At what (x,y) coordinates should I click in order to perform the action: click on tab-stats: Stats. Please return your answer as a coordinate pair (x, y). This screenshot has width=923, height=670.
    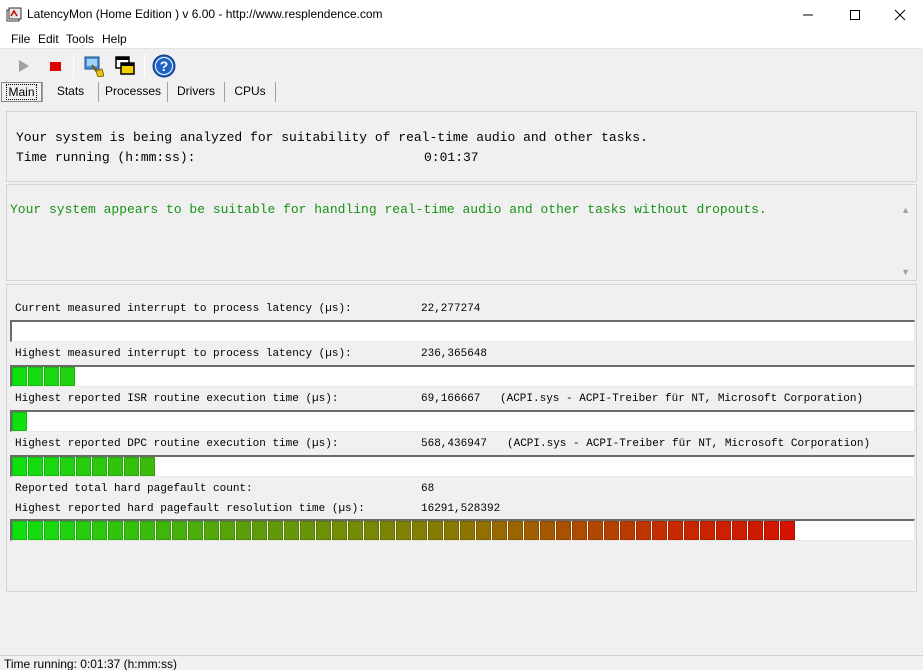
    Looking at the image, I should click on (70, 92).